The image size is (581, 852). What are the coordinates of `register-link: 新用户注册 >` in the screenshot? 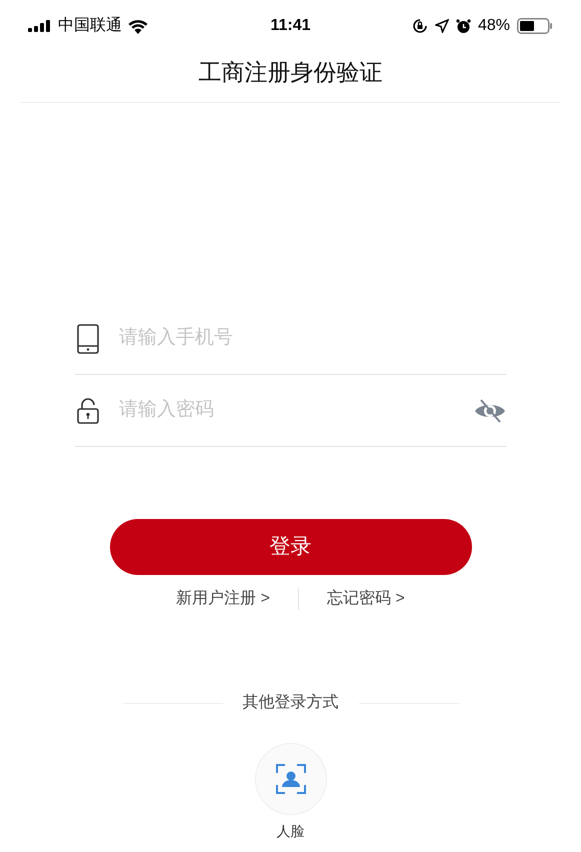 It's located at (223, 599).